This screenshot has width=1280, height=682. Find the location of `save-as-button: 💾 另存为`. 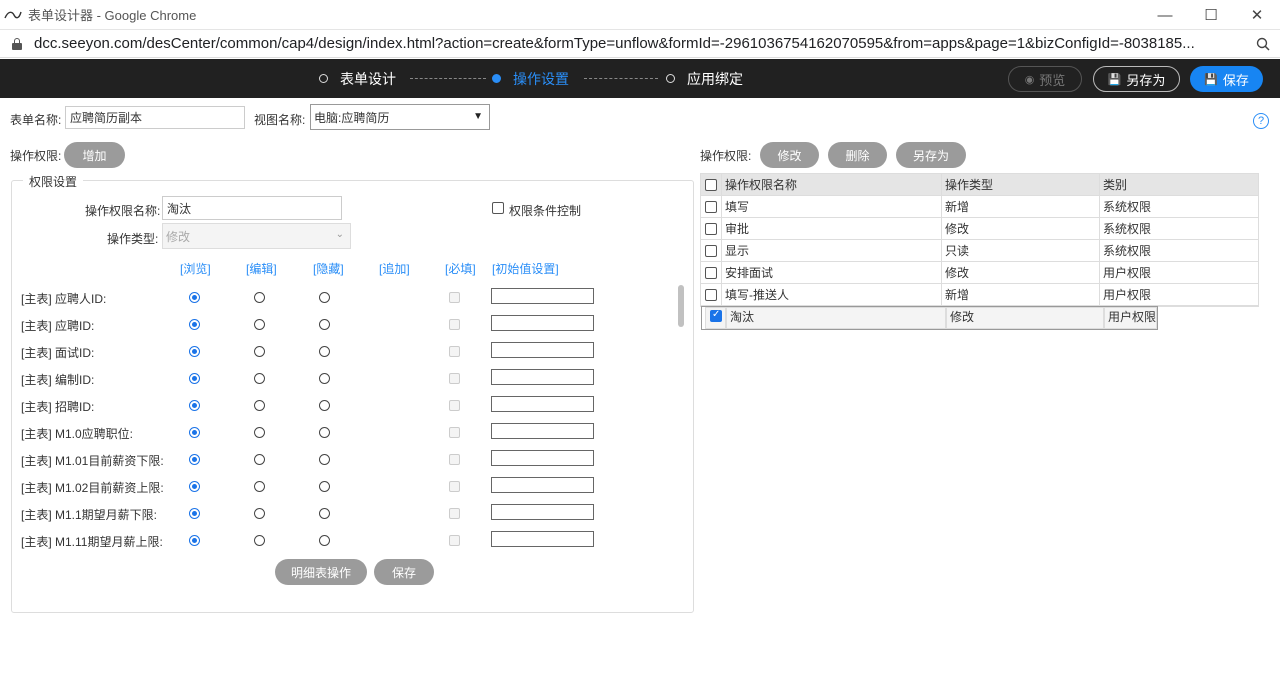

save-as-button: 💾 另存为 is located at coordinates (1136, 79).